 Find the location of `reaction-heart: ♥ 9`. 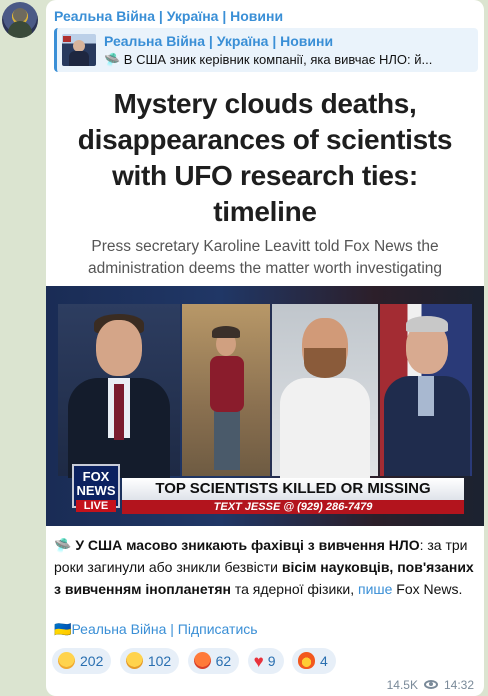

reaction-heart: ♥ 9 is located at coordinates (265, 661).